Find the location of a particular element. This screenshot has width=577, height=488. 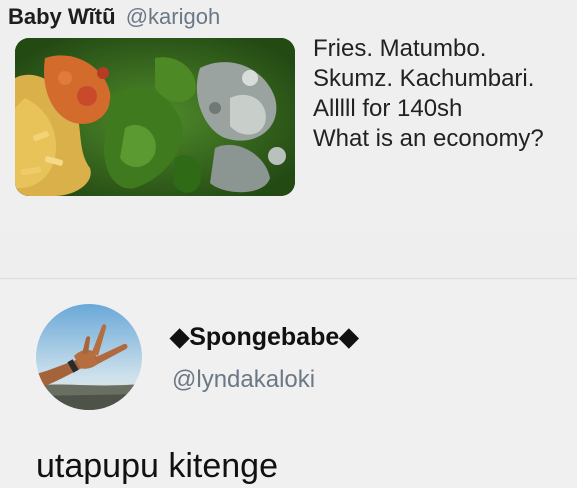

quoted-display-name: Baby Wĩtũ is located at coordinates (62, 16).